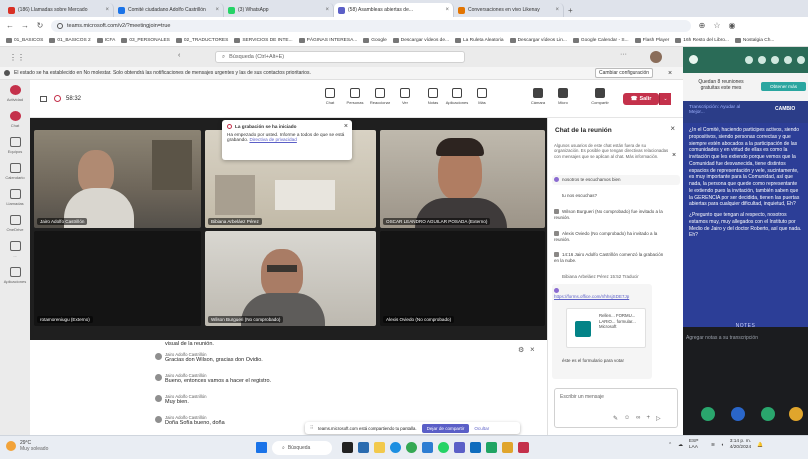  What do you see at coordinates (796, 414) in the screenshot?
I see `pause-icon` at bounding box center [796, 414].